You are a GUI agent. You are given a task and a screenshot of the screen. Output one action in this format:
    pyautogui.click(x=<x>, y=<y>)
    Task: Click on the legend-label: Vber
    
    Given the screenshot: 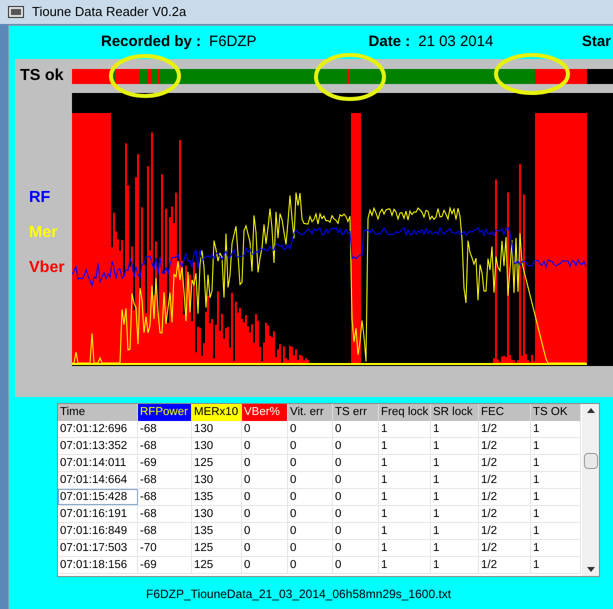 What is the action you would take?
    pyautogui.click(x=47, y=268)
    